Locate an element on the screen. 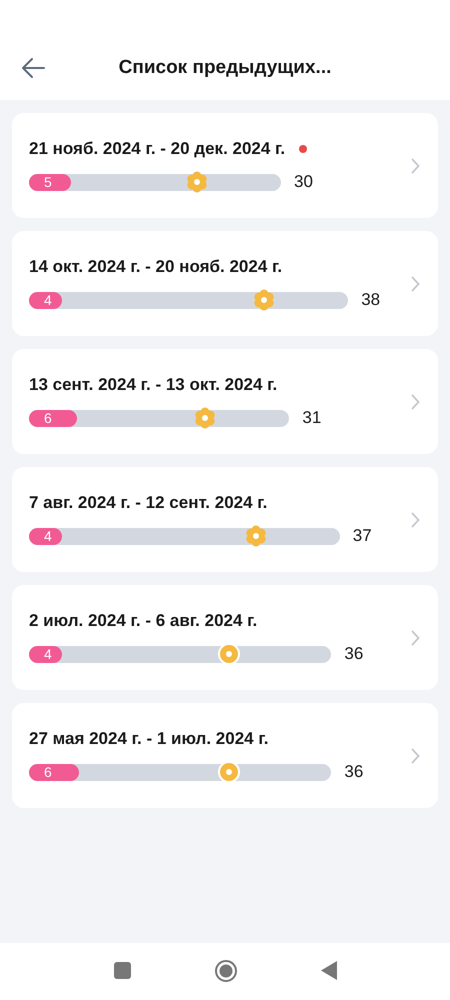 Image resolution: width=450 pixels, height=1000 pixels. recents-icon is located at coordinates (122, 970).